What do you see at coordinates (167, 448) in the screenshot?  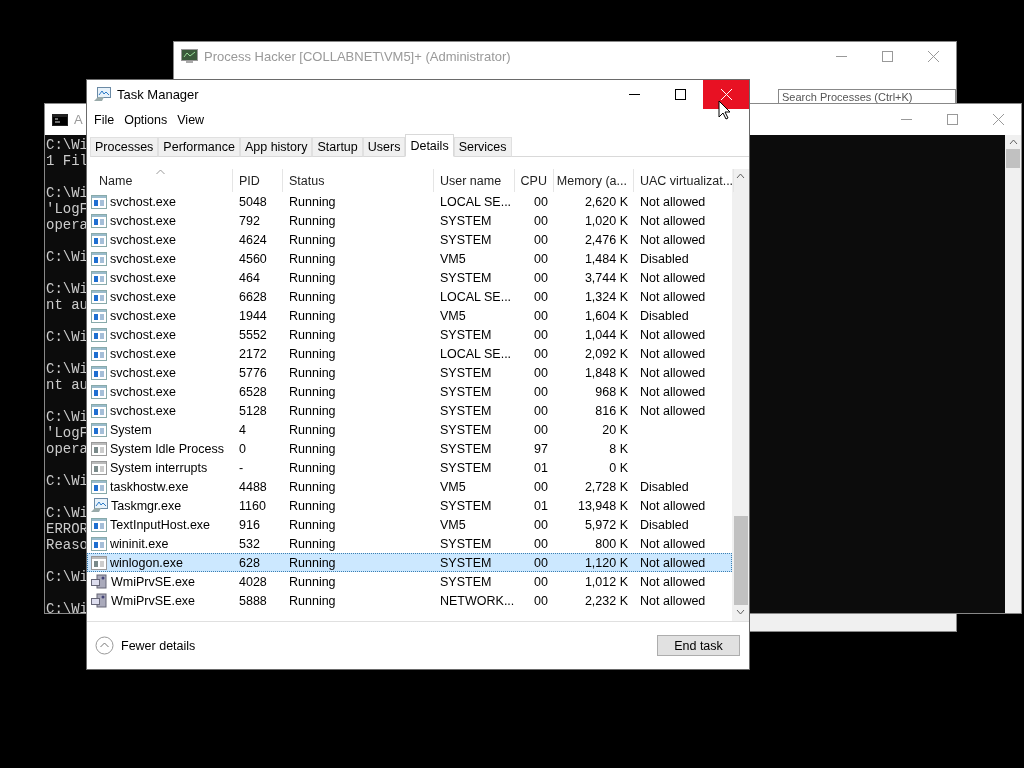 I see `table-cell: System Idle Process` at bounding box center [167, 448].